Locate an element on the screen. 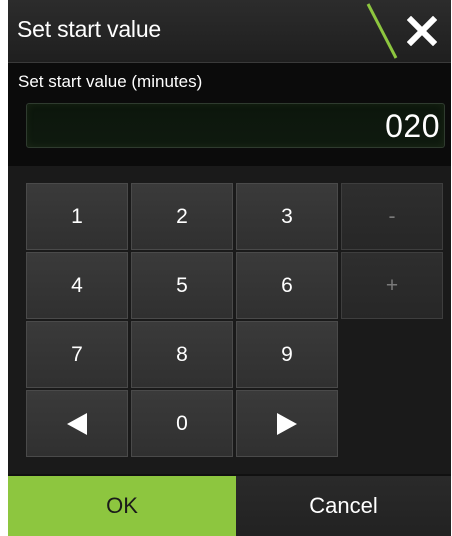  key-right-arrow is located at coordinates (287, 423).